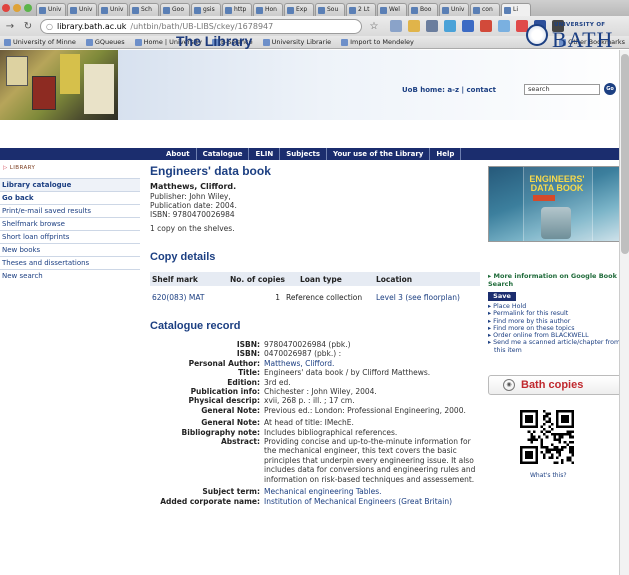 The image size is (629, 575). What do you see at coordinates (70, 223) in the screenshot?
I see `sidebar-item: Shelfmark browse` at bounding box center [70, 223].